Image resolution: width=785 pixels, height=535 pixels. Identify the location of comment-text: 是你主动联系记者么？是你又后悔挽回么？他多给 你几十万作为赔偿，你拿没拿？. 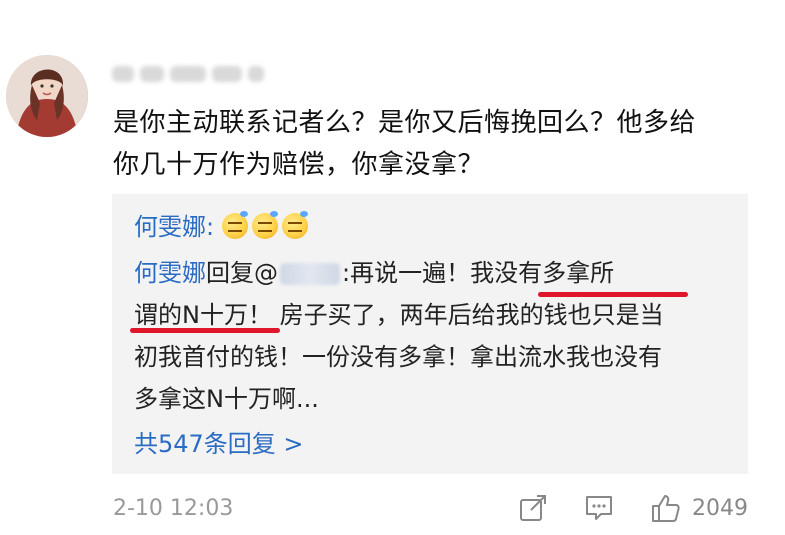
(438, 144).